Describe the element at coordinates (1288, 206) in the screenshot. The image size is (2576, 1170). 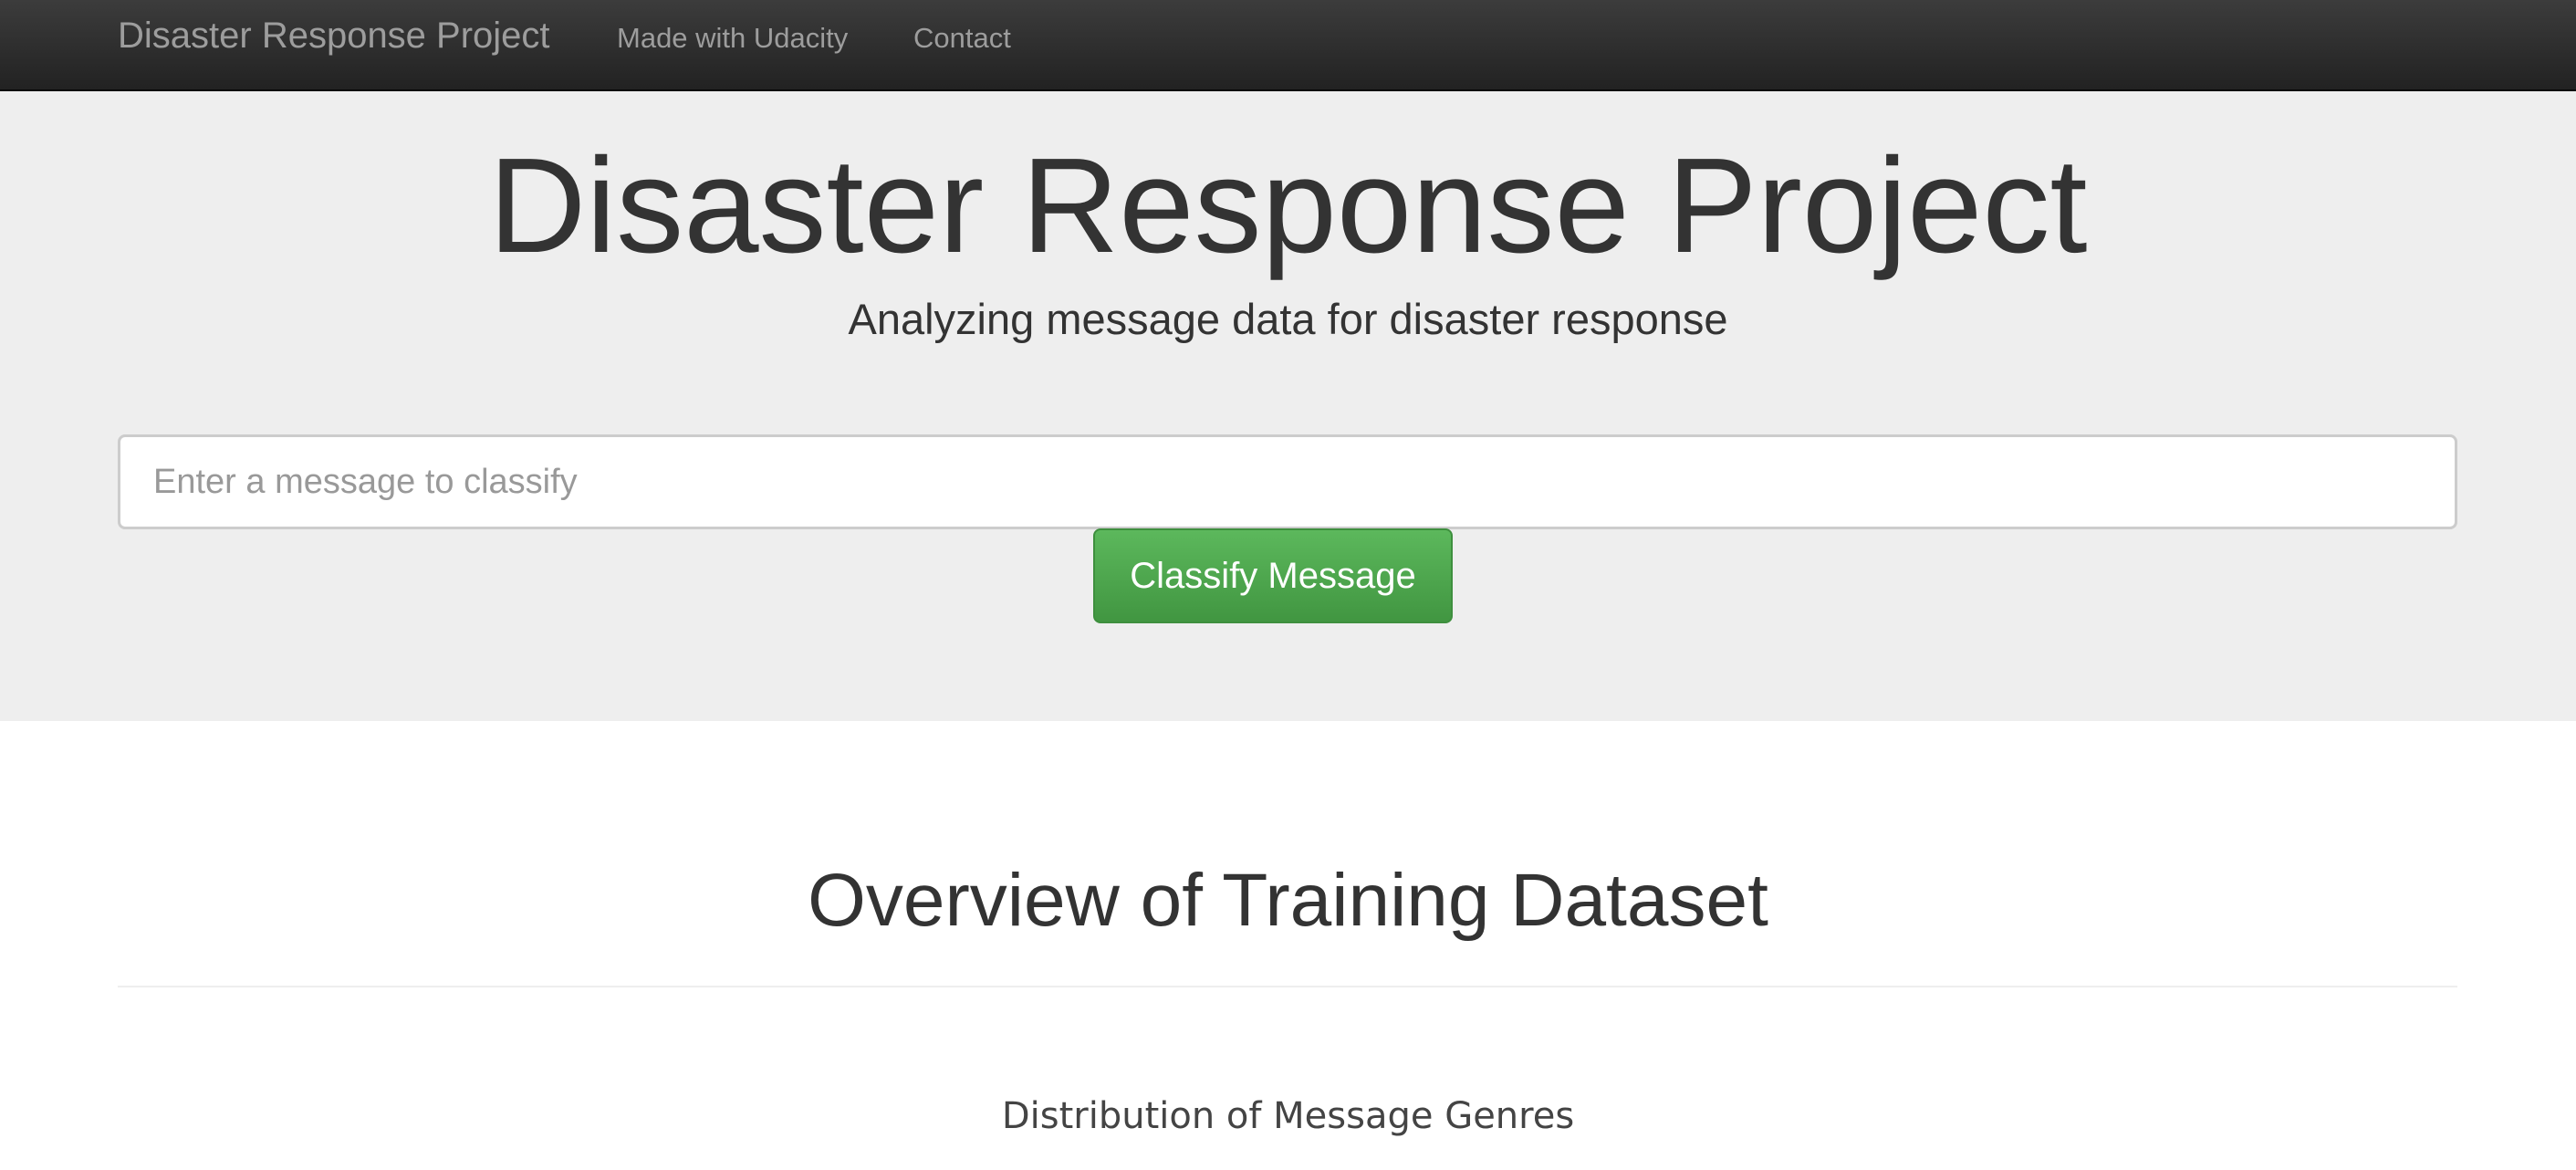
I see `hero-title: Disaster Response Project` at that location.